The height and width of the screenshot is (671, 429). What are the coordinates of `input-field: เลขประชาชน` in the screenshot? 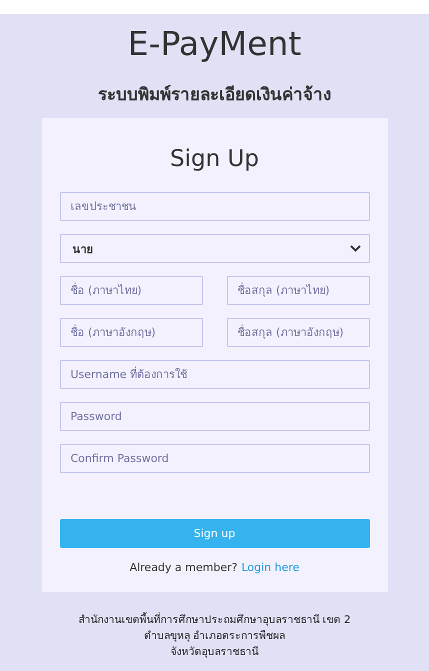 It's located at (215, 206).